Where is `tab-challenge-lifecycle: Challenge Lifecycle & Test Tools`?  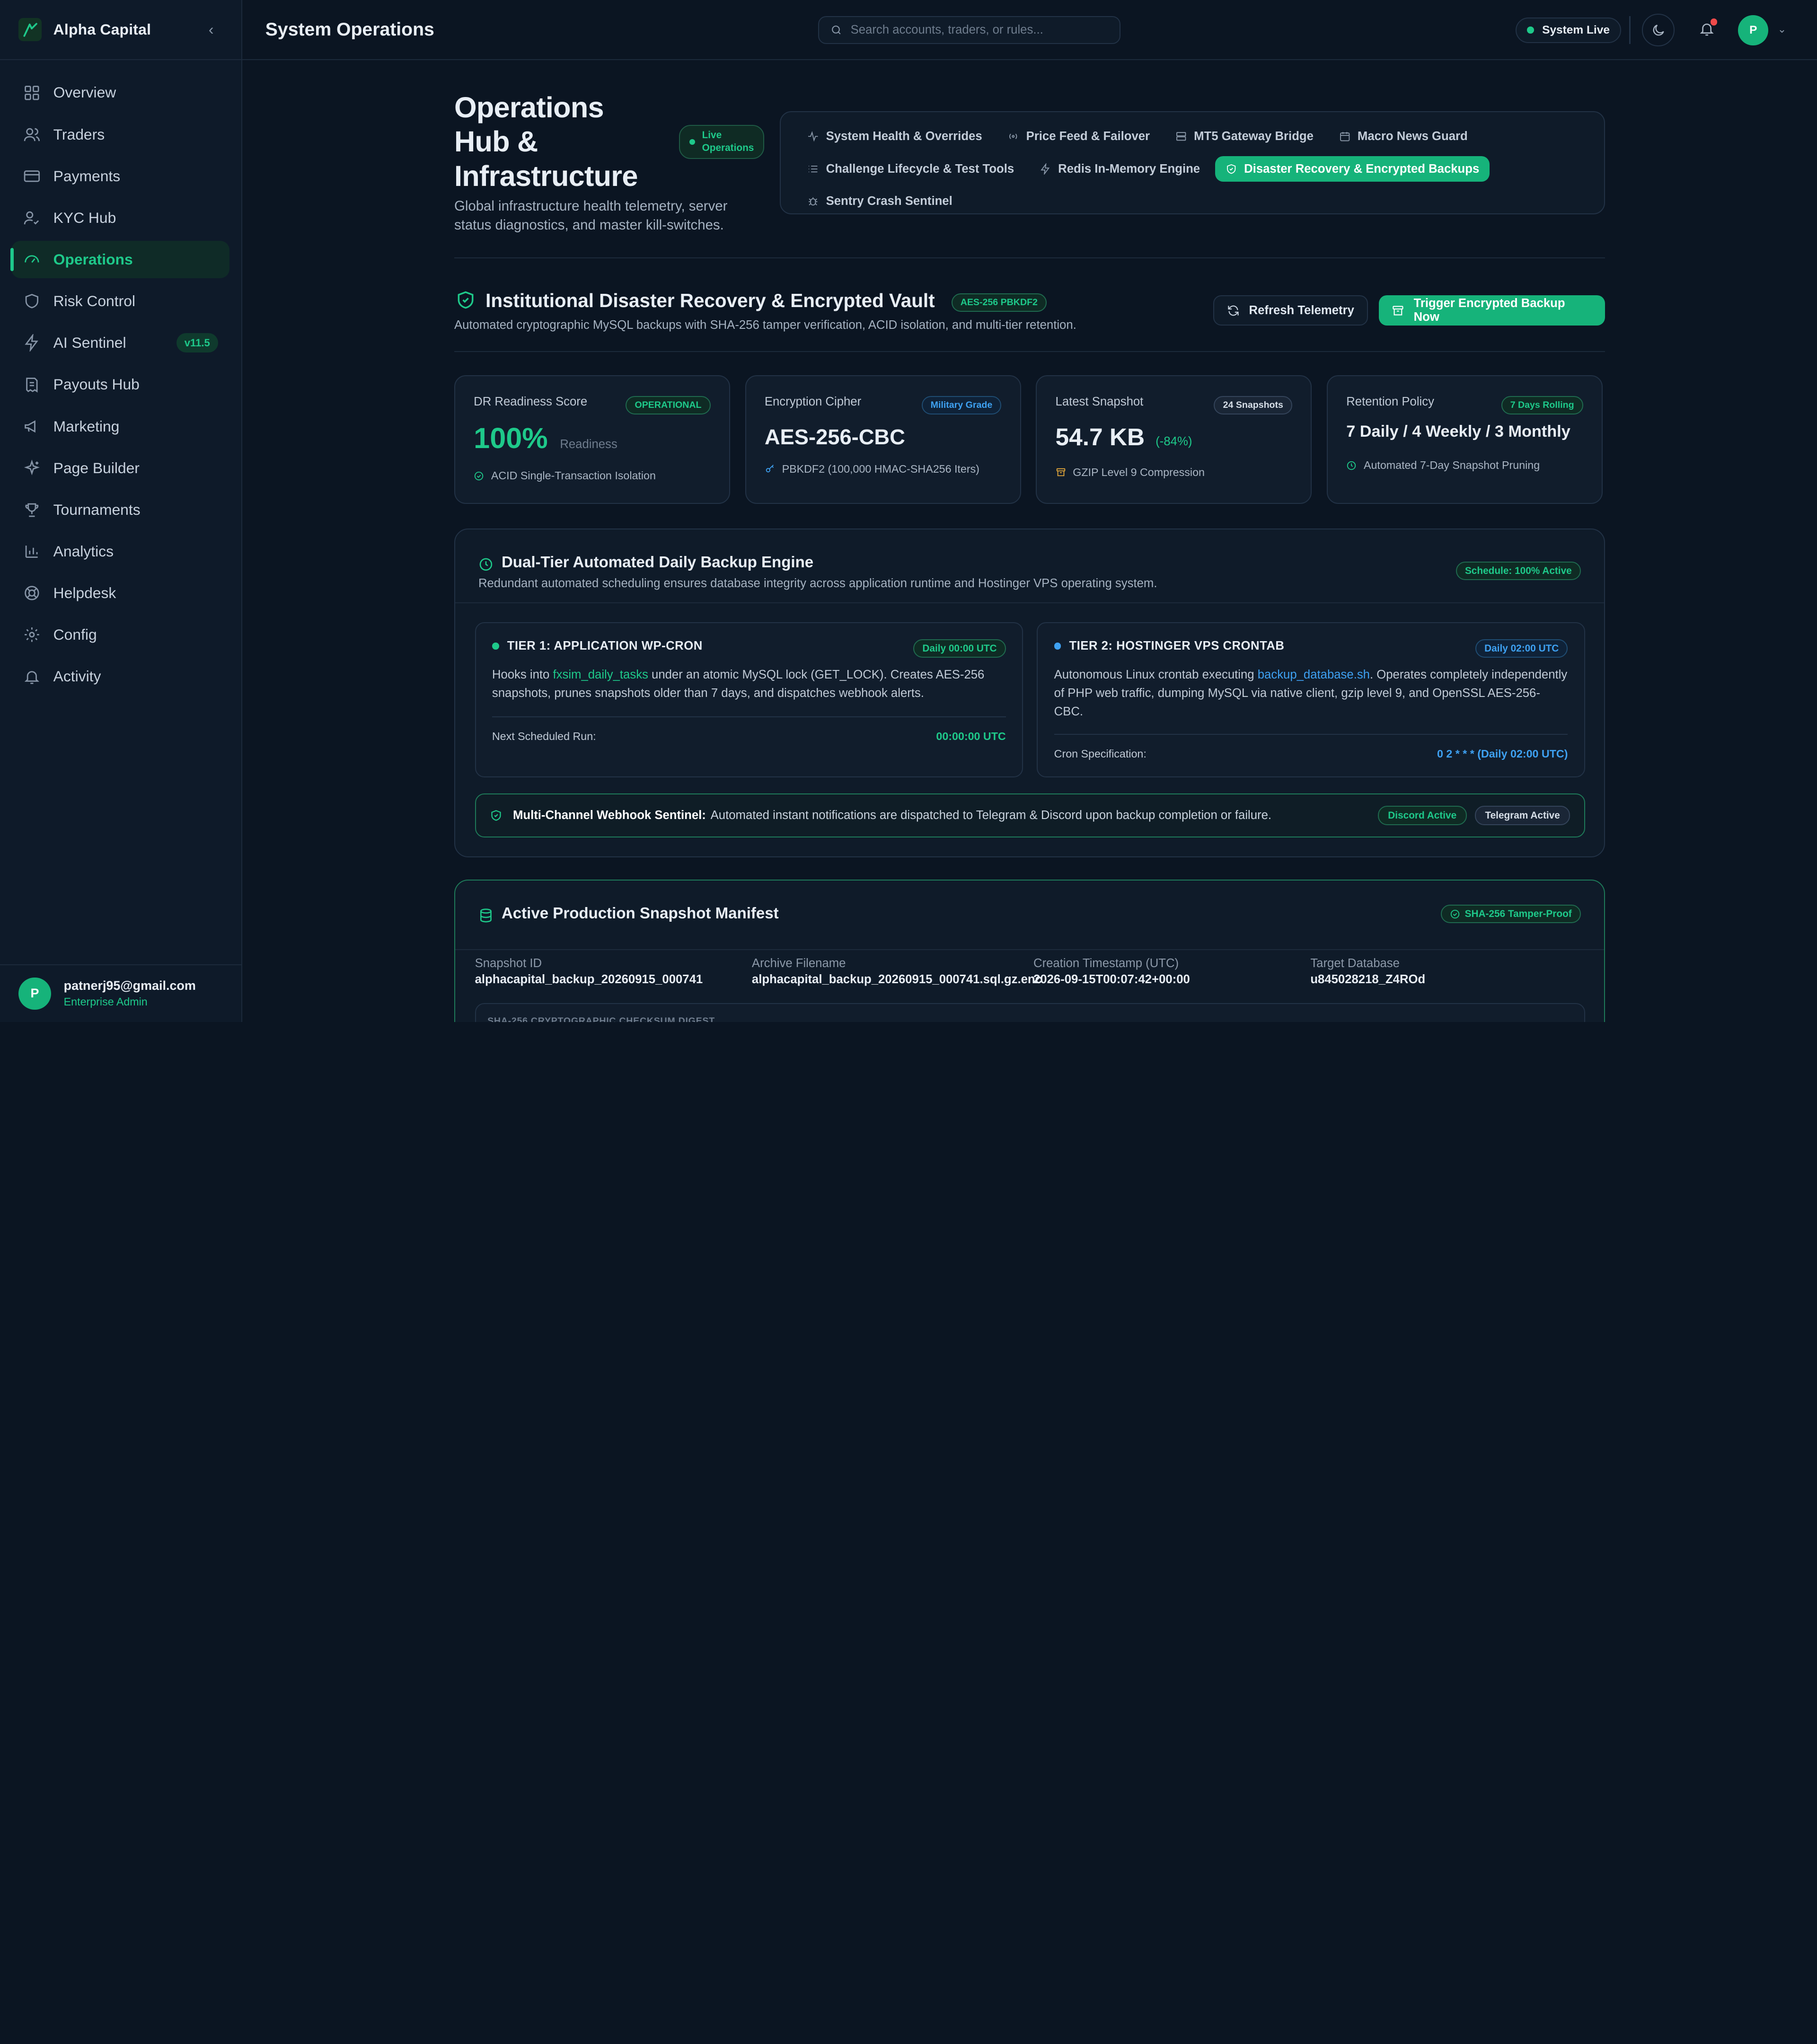
tab-challenge-lifecycle: Challenge Lifecycle & Test Tools is located at coordinates (910, 169).